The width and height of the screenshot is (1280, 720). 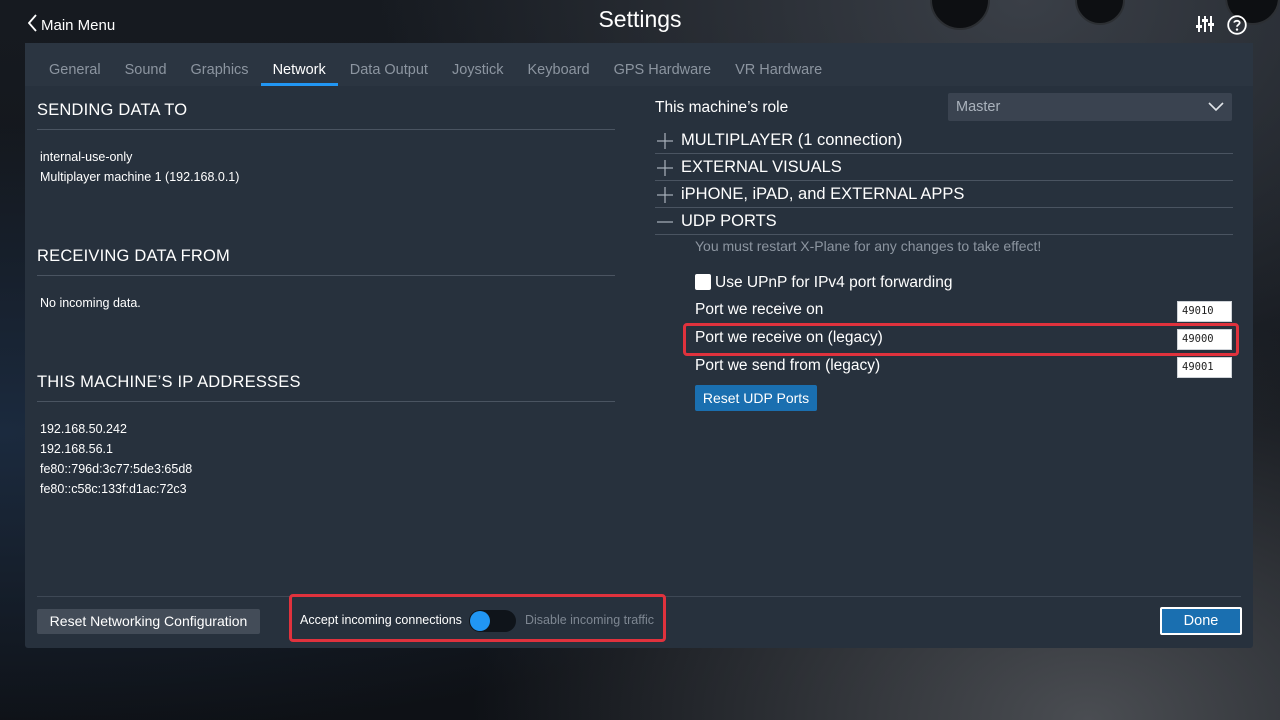 I want to click on top-bar: Main Menu Settings, so click(x=640, y=22).